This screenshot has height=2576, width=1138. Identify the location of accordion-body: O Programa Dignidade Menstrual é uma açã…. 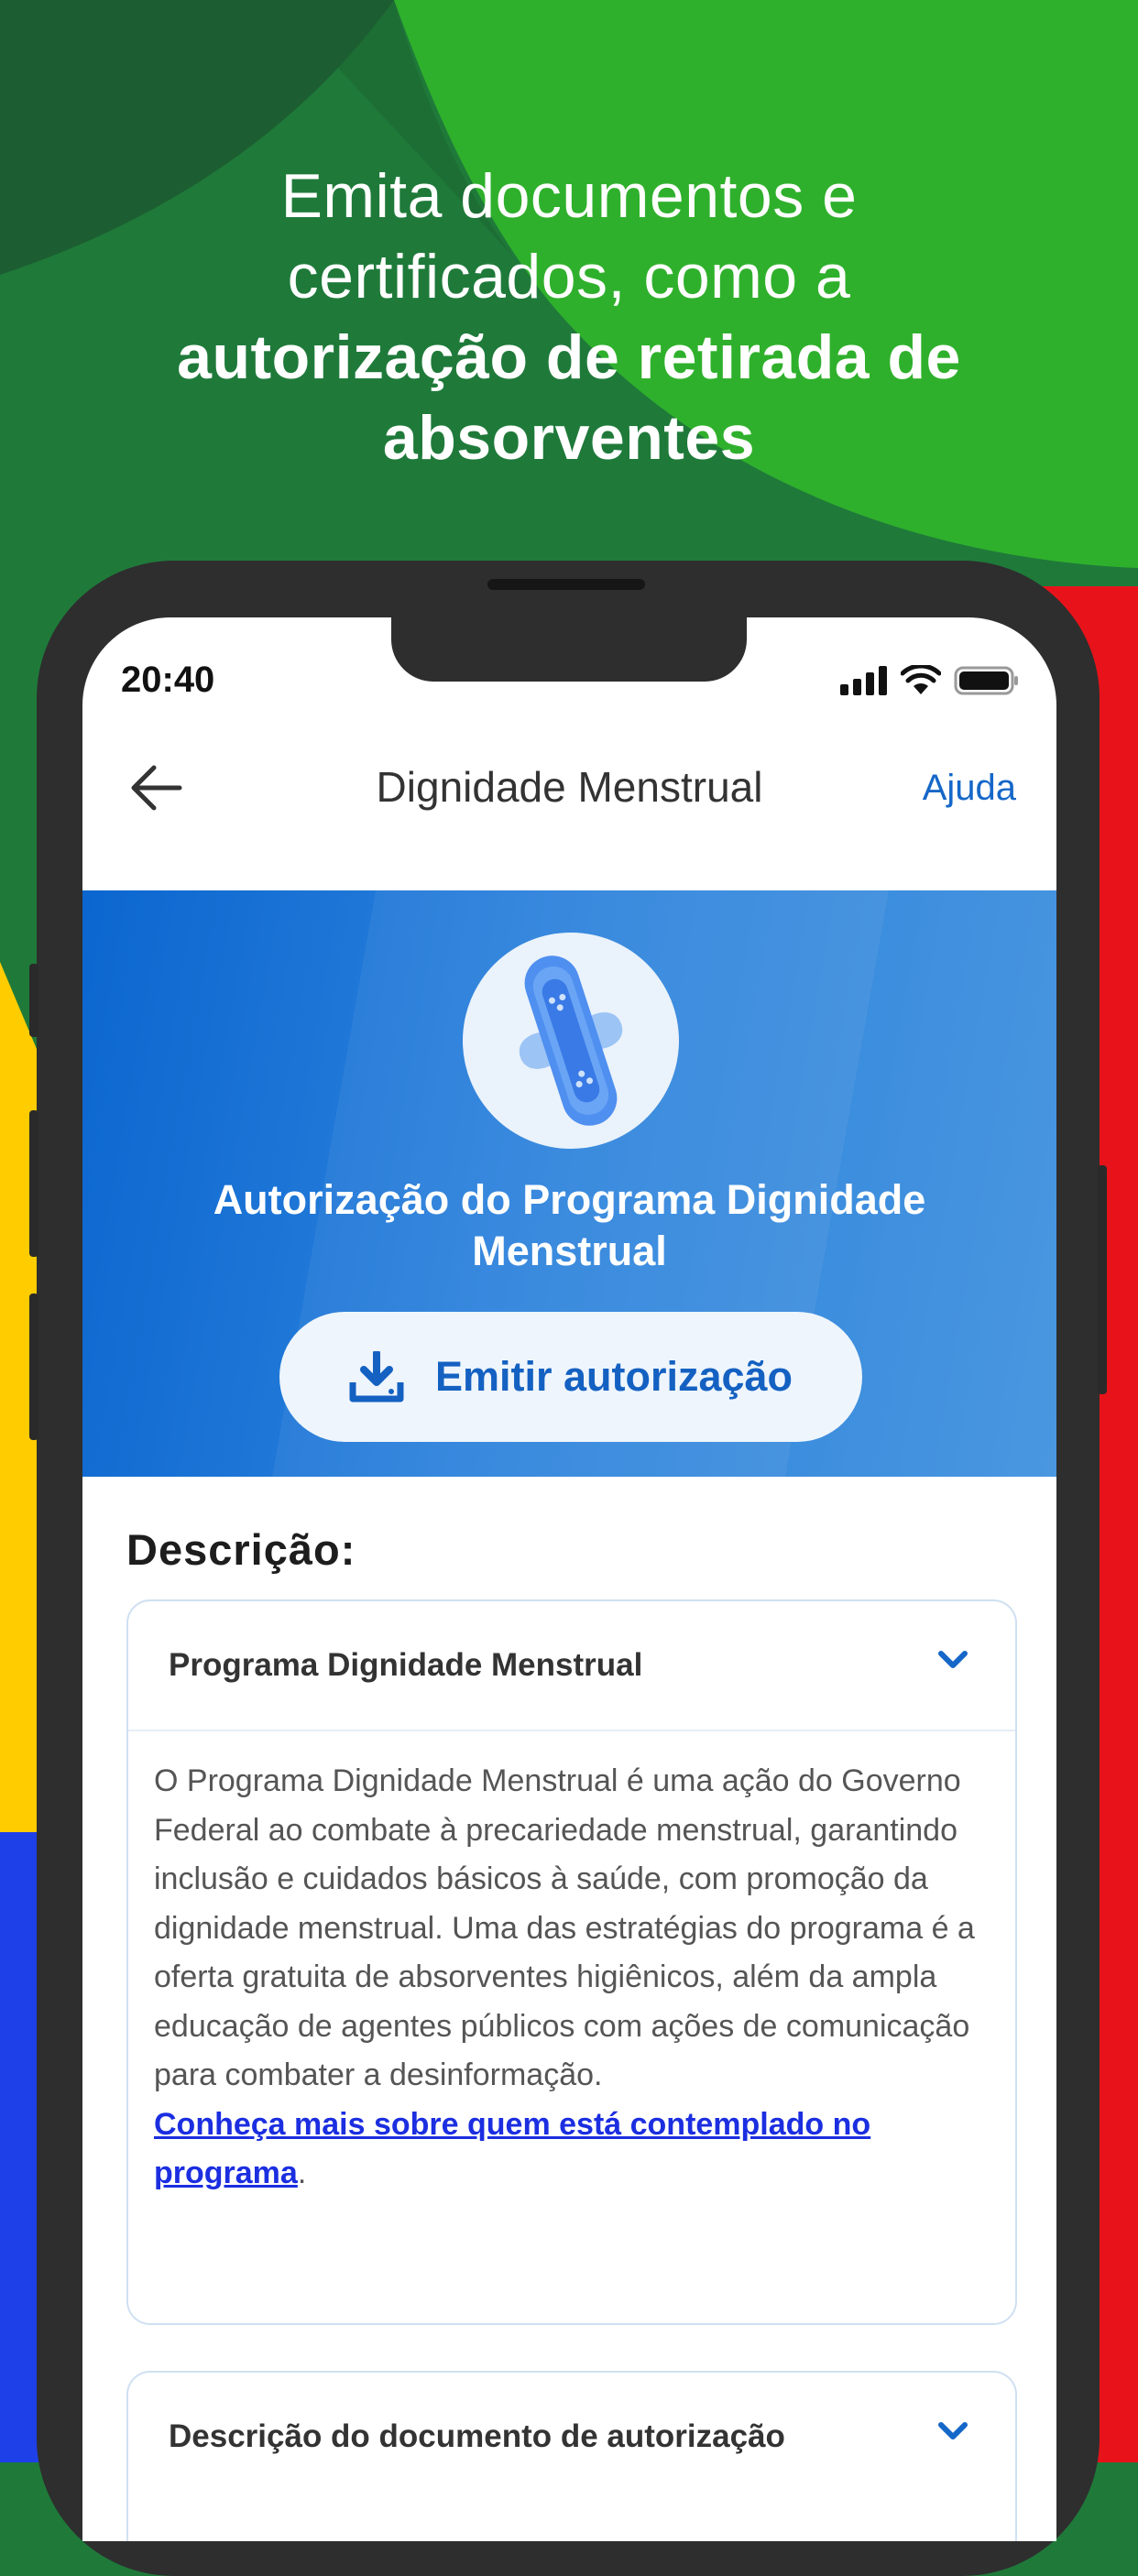
(566, 1978).